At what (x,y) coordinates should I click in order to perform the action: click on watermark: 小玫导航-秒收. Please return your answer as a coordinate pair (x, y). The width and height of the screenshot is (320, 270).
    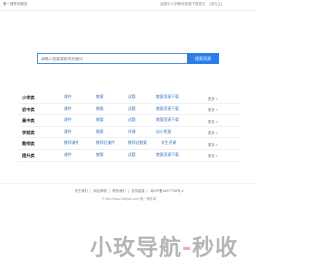
    Looking at the image, I should click on (164, 245).